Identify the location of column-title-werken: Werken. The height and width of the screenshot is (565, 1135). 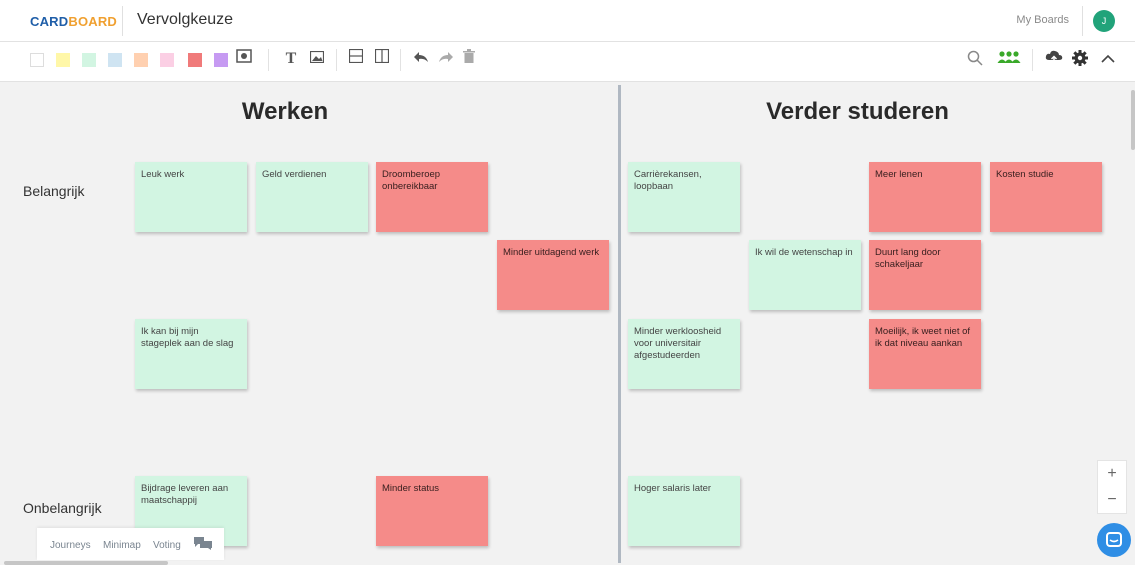
(285, 112).